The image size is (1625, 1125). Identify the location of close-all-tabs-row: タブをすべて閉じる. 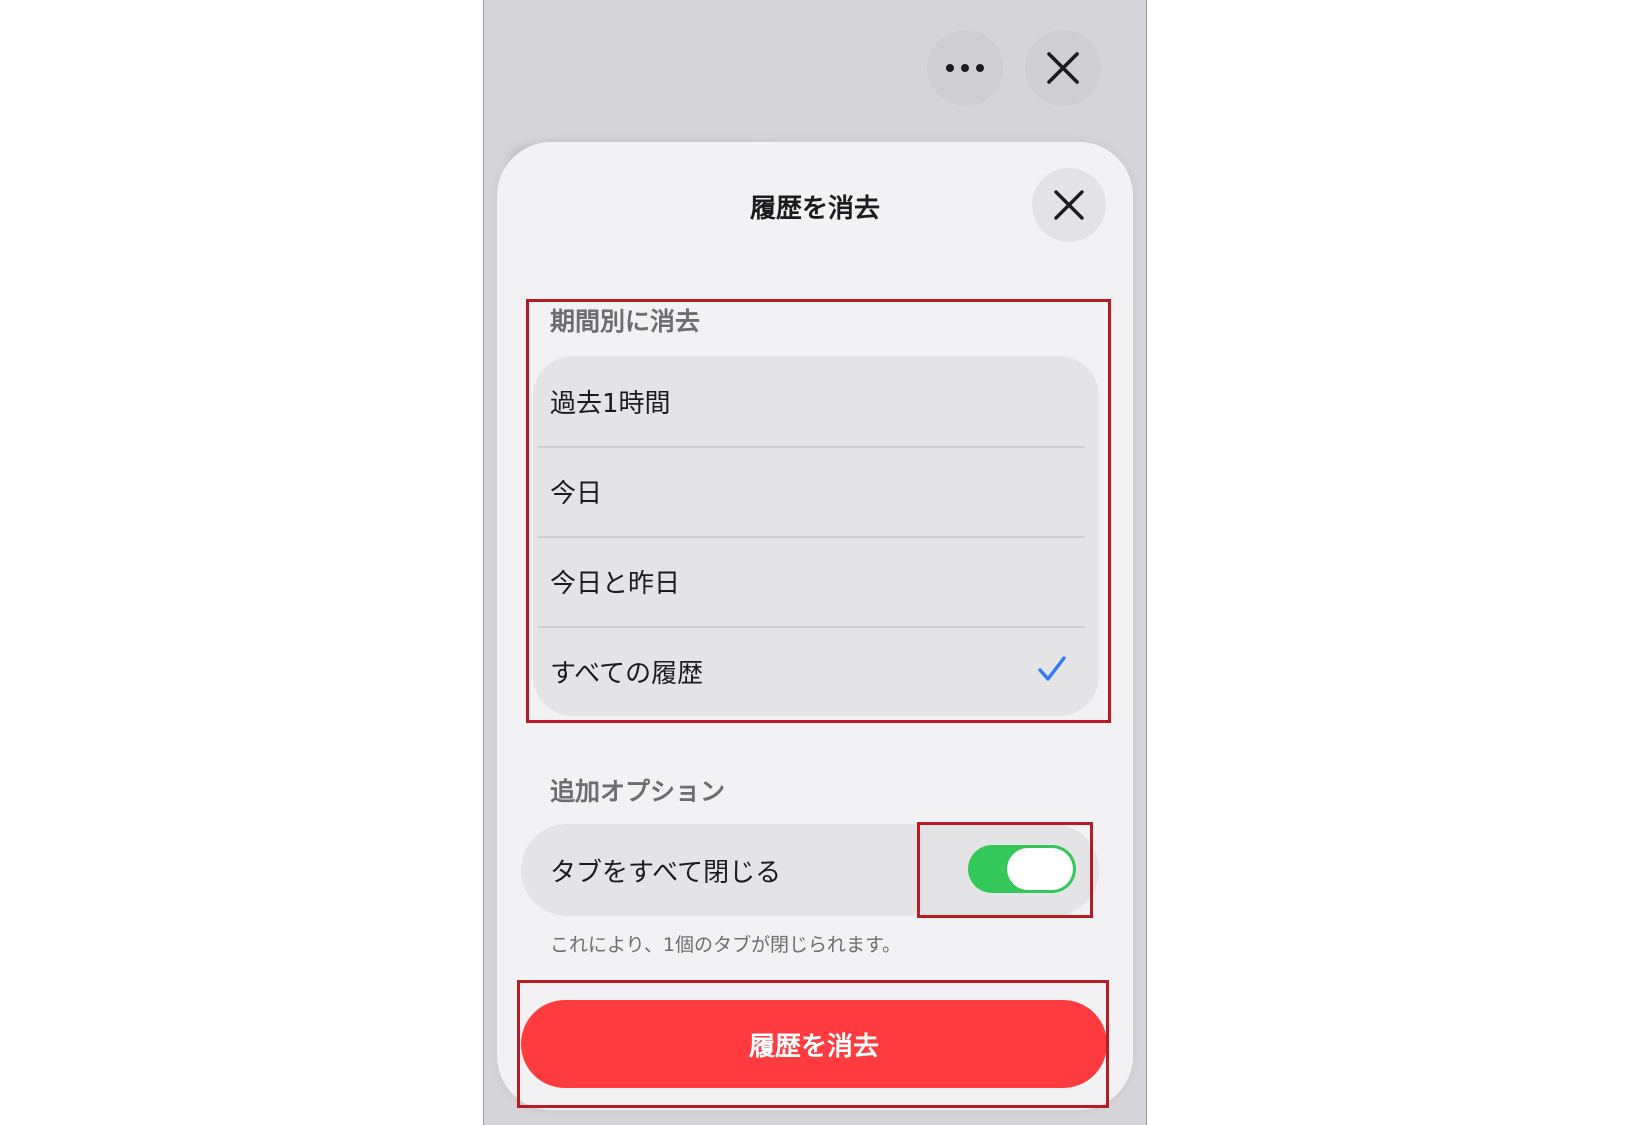
(810, 870).